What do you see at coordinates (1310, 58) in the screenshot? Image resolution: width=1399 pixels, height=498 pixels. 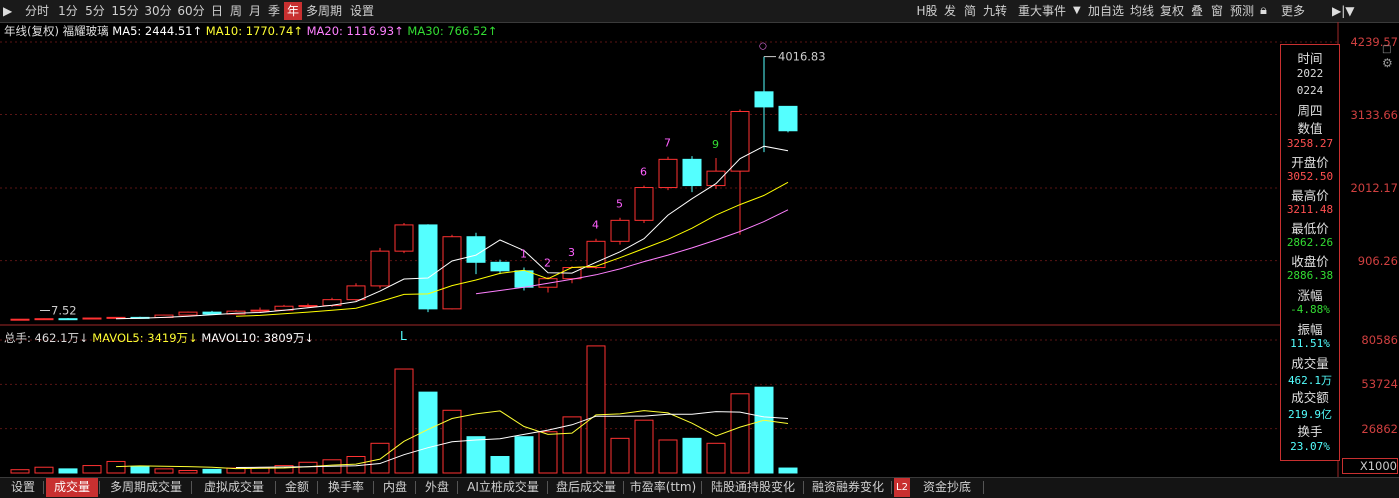 I see `time-label: 时间` at bounding box center [1310, 58].